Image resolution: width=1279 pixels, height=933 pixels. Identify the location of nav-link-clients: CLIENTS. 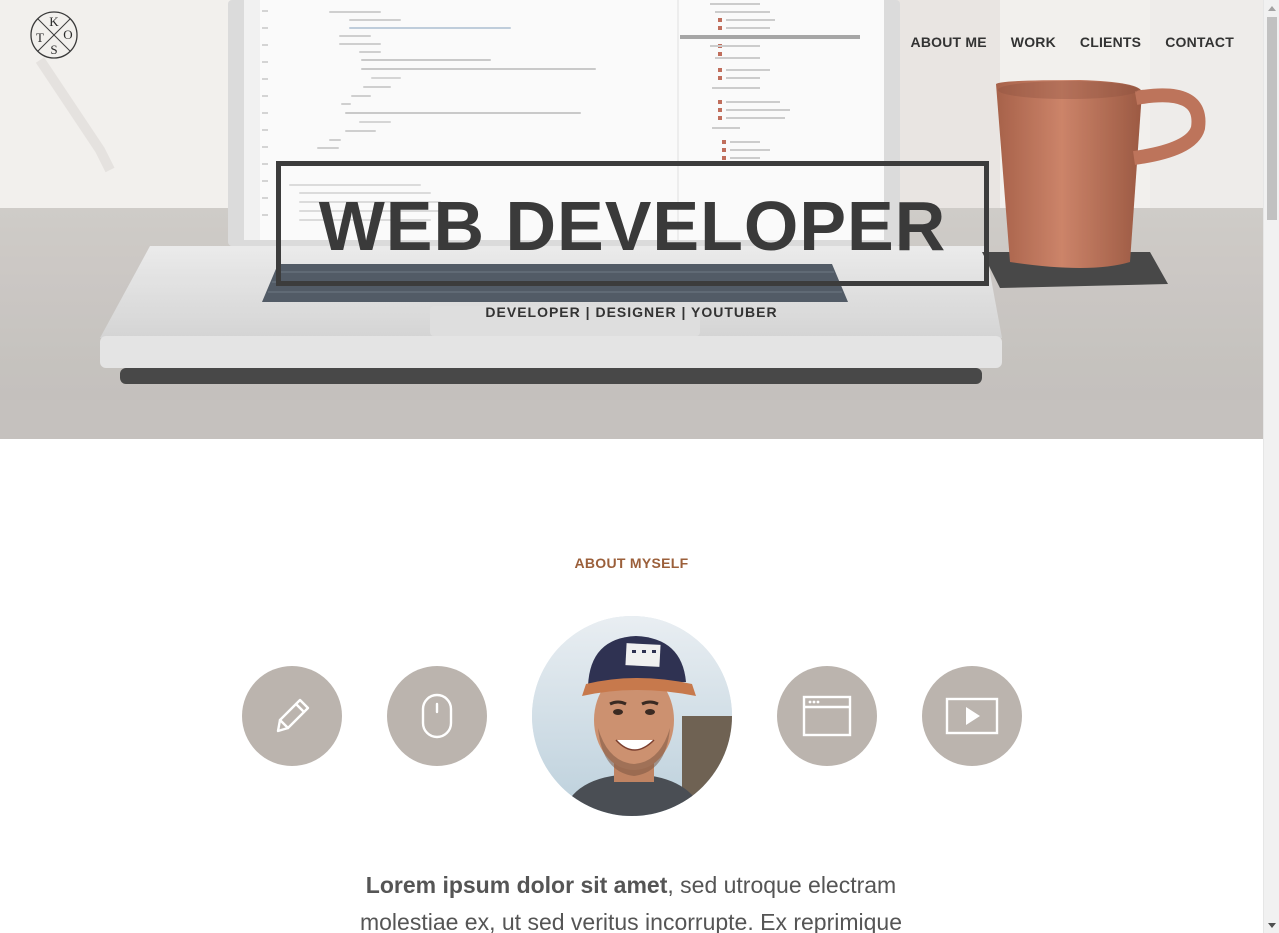
(1110, 42).